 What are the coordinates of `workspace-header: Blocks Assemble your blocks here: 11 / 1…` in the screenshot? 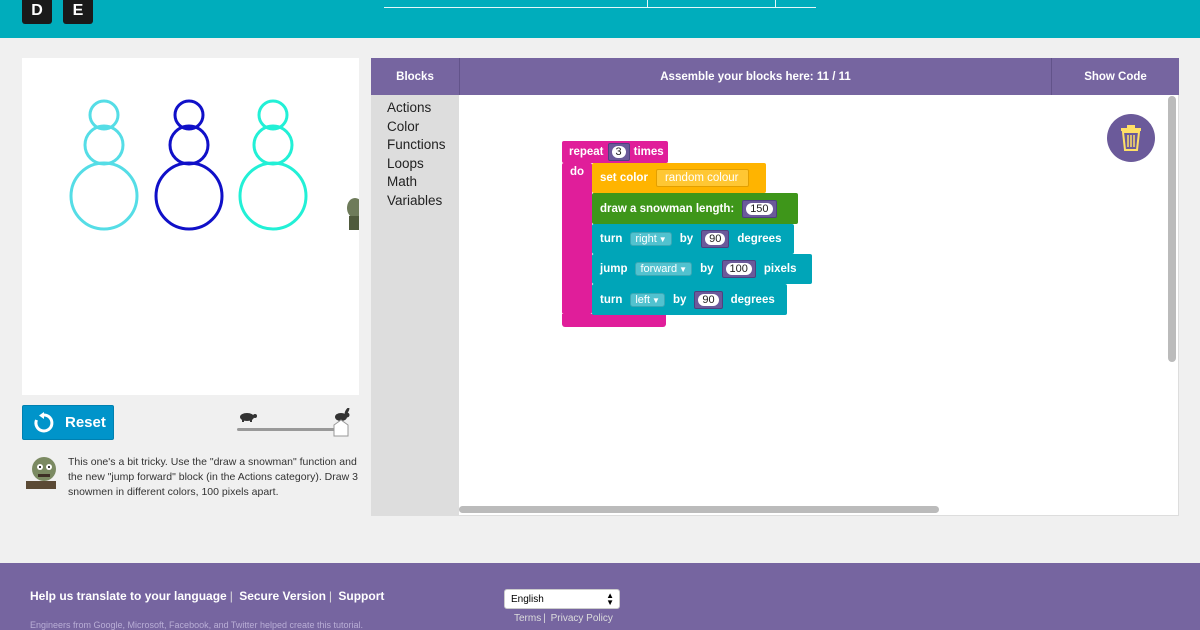 It's located at (775, 76).